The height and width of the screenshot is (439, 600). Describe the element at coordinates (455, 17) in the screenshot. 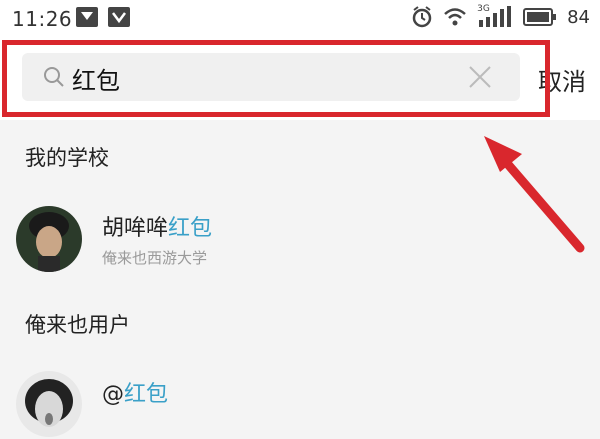

I see `wifi-icon` at that location.